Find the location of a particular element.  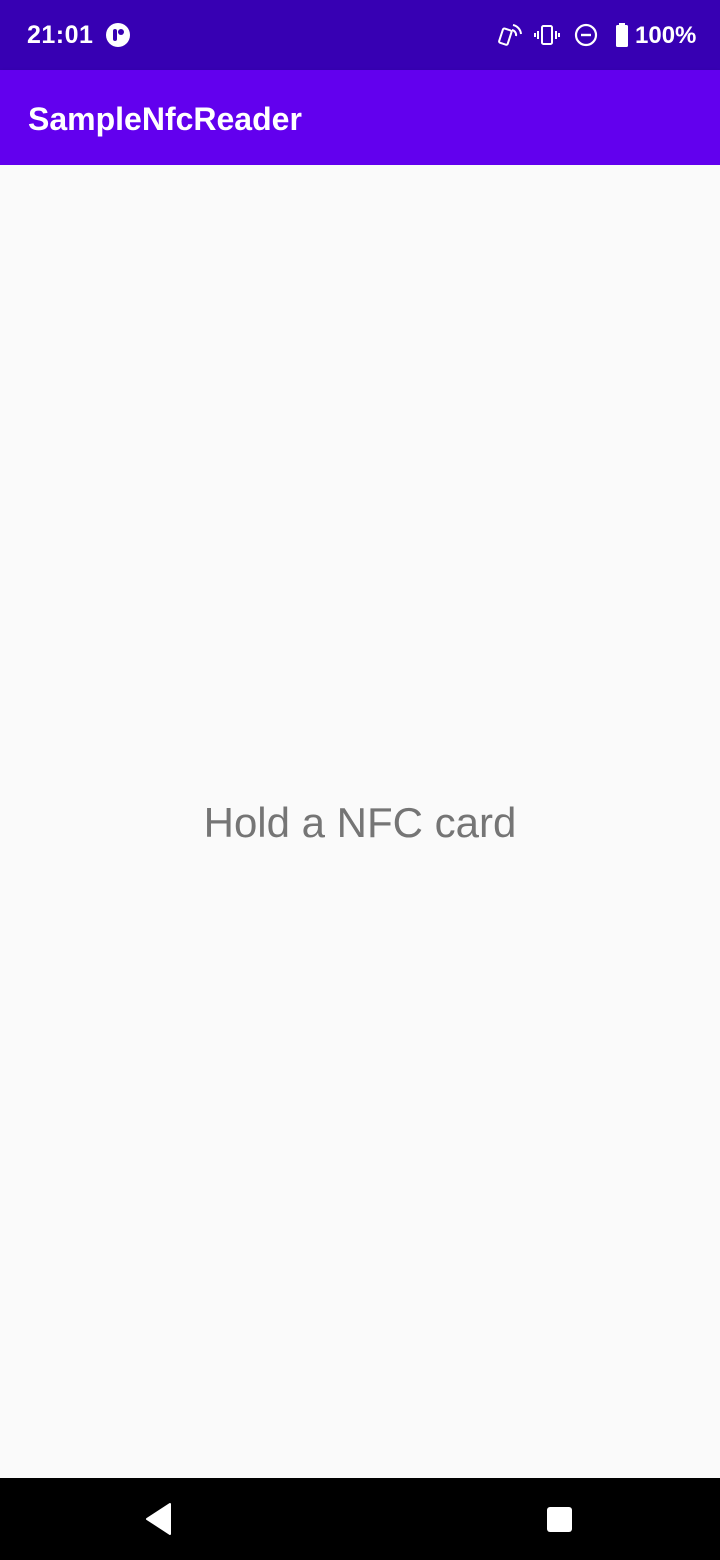

nfc-prompt-message: Hold a NFC card is located at coordinates (360, 822).